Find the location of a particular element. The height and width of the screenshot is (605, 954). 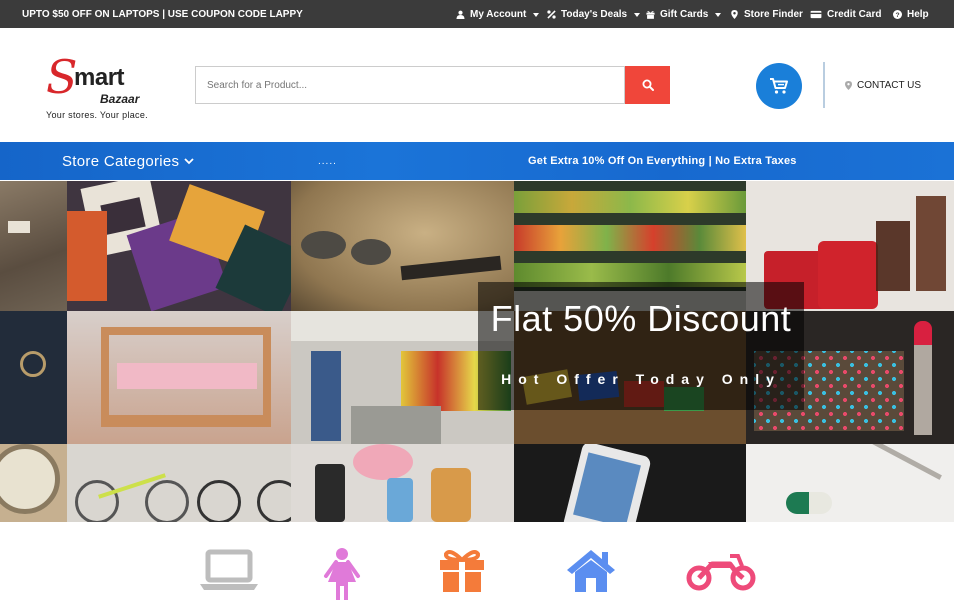

my-account-link: My Account is located at coordinates (498, 14).